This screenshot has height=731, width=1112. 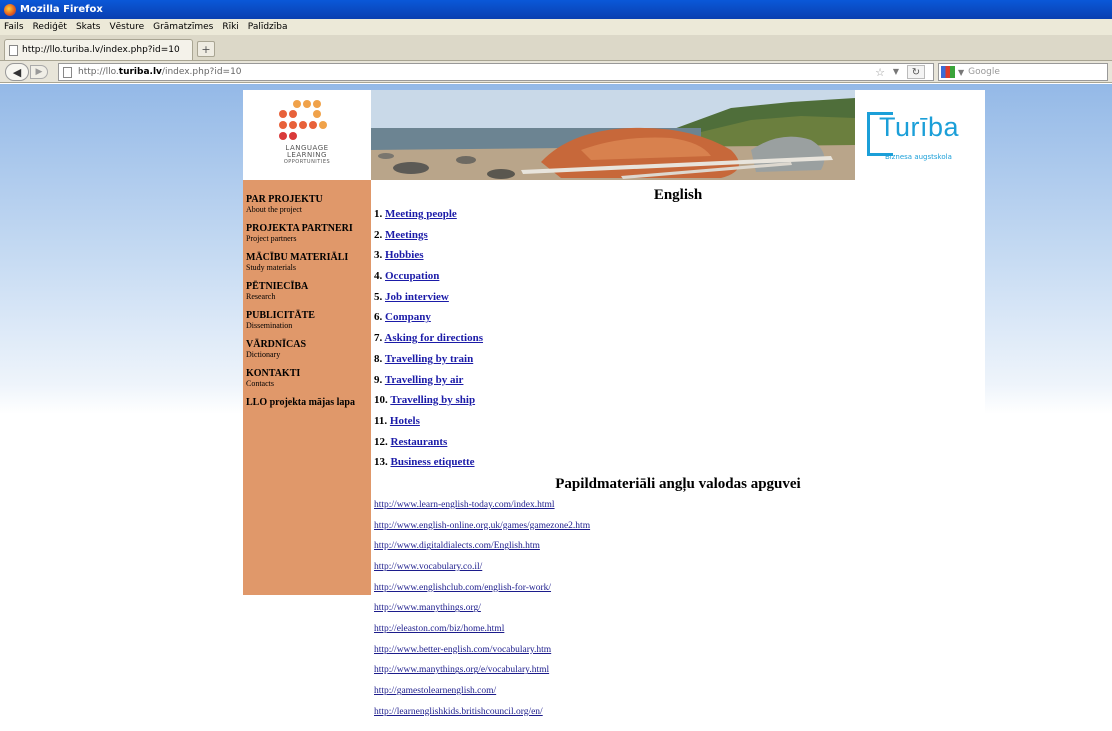 What do you see at coordinates (61, 9) in the screenshot?
I see `window-title: Mozilla Firefox` at bounding box center [61, 9].